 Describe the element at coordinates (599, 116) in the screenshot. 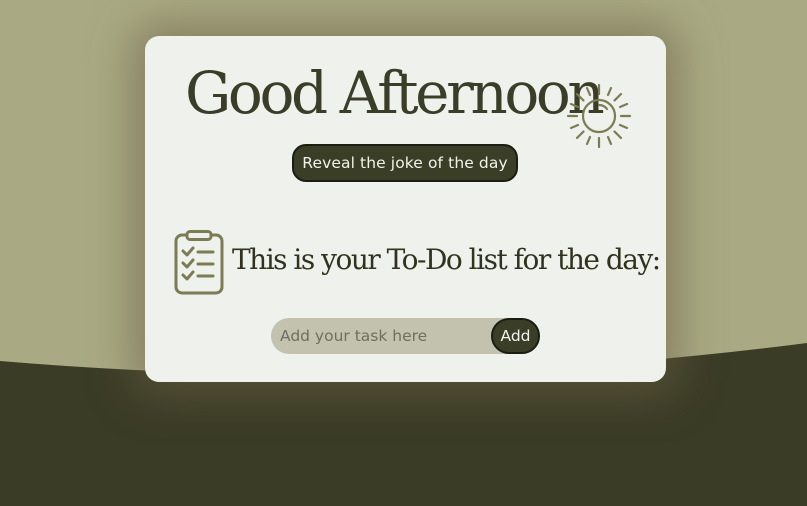

I see `sun-icon` at that location.